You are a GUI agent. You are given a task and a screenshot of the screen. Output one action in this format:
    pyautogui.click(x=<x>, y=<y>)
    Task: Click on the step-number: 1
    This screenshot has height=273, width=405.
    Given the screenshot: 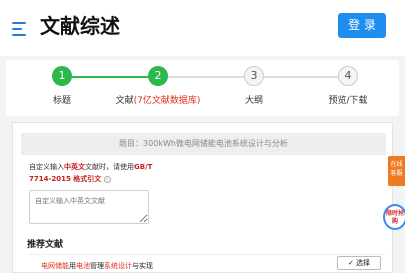 What is the action you would take?
    pyautogui.click(x=62, y=76)
    